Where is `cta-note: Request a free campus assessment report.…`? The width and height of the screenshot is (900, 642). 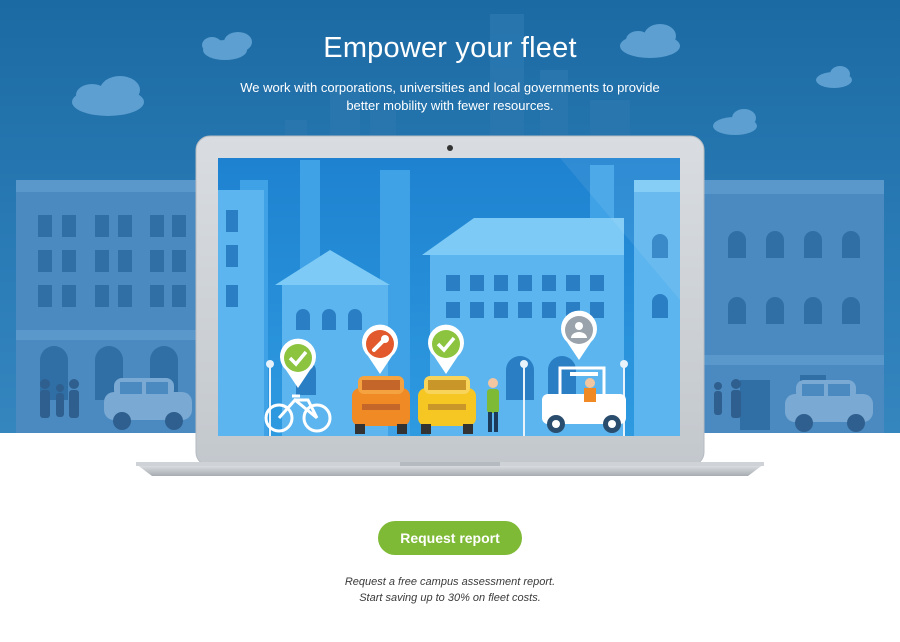 cta-note: Request a free campus assessment report.… is located at coordinates (450, 590).